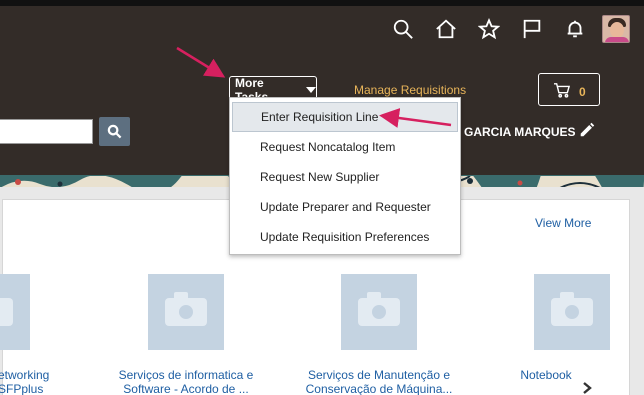 The width and height of the screenshot is (644, 395). I want to click on star-icon, so click(488, 29).